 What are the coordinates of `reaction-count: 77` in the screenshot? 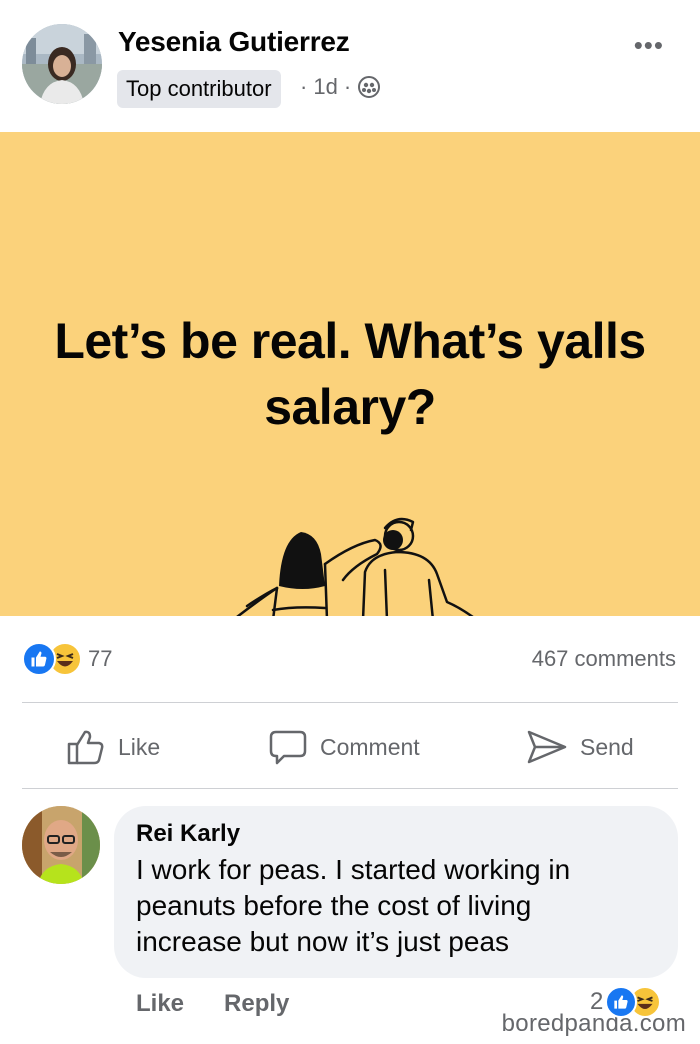 It's located at (100, 658).